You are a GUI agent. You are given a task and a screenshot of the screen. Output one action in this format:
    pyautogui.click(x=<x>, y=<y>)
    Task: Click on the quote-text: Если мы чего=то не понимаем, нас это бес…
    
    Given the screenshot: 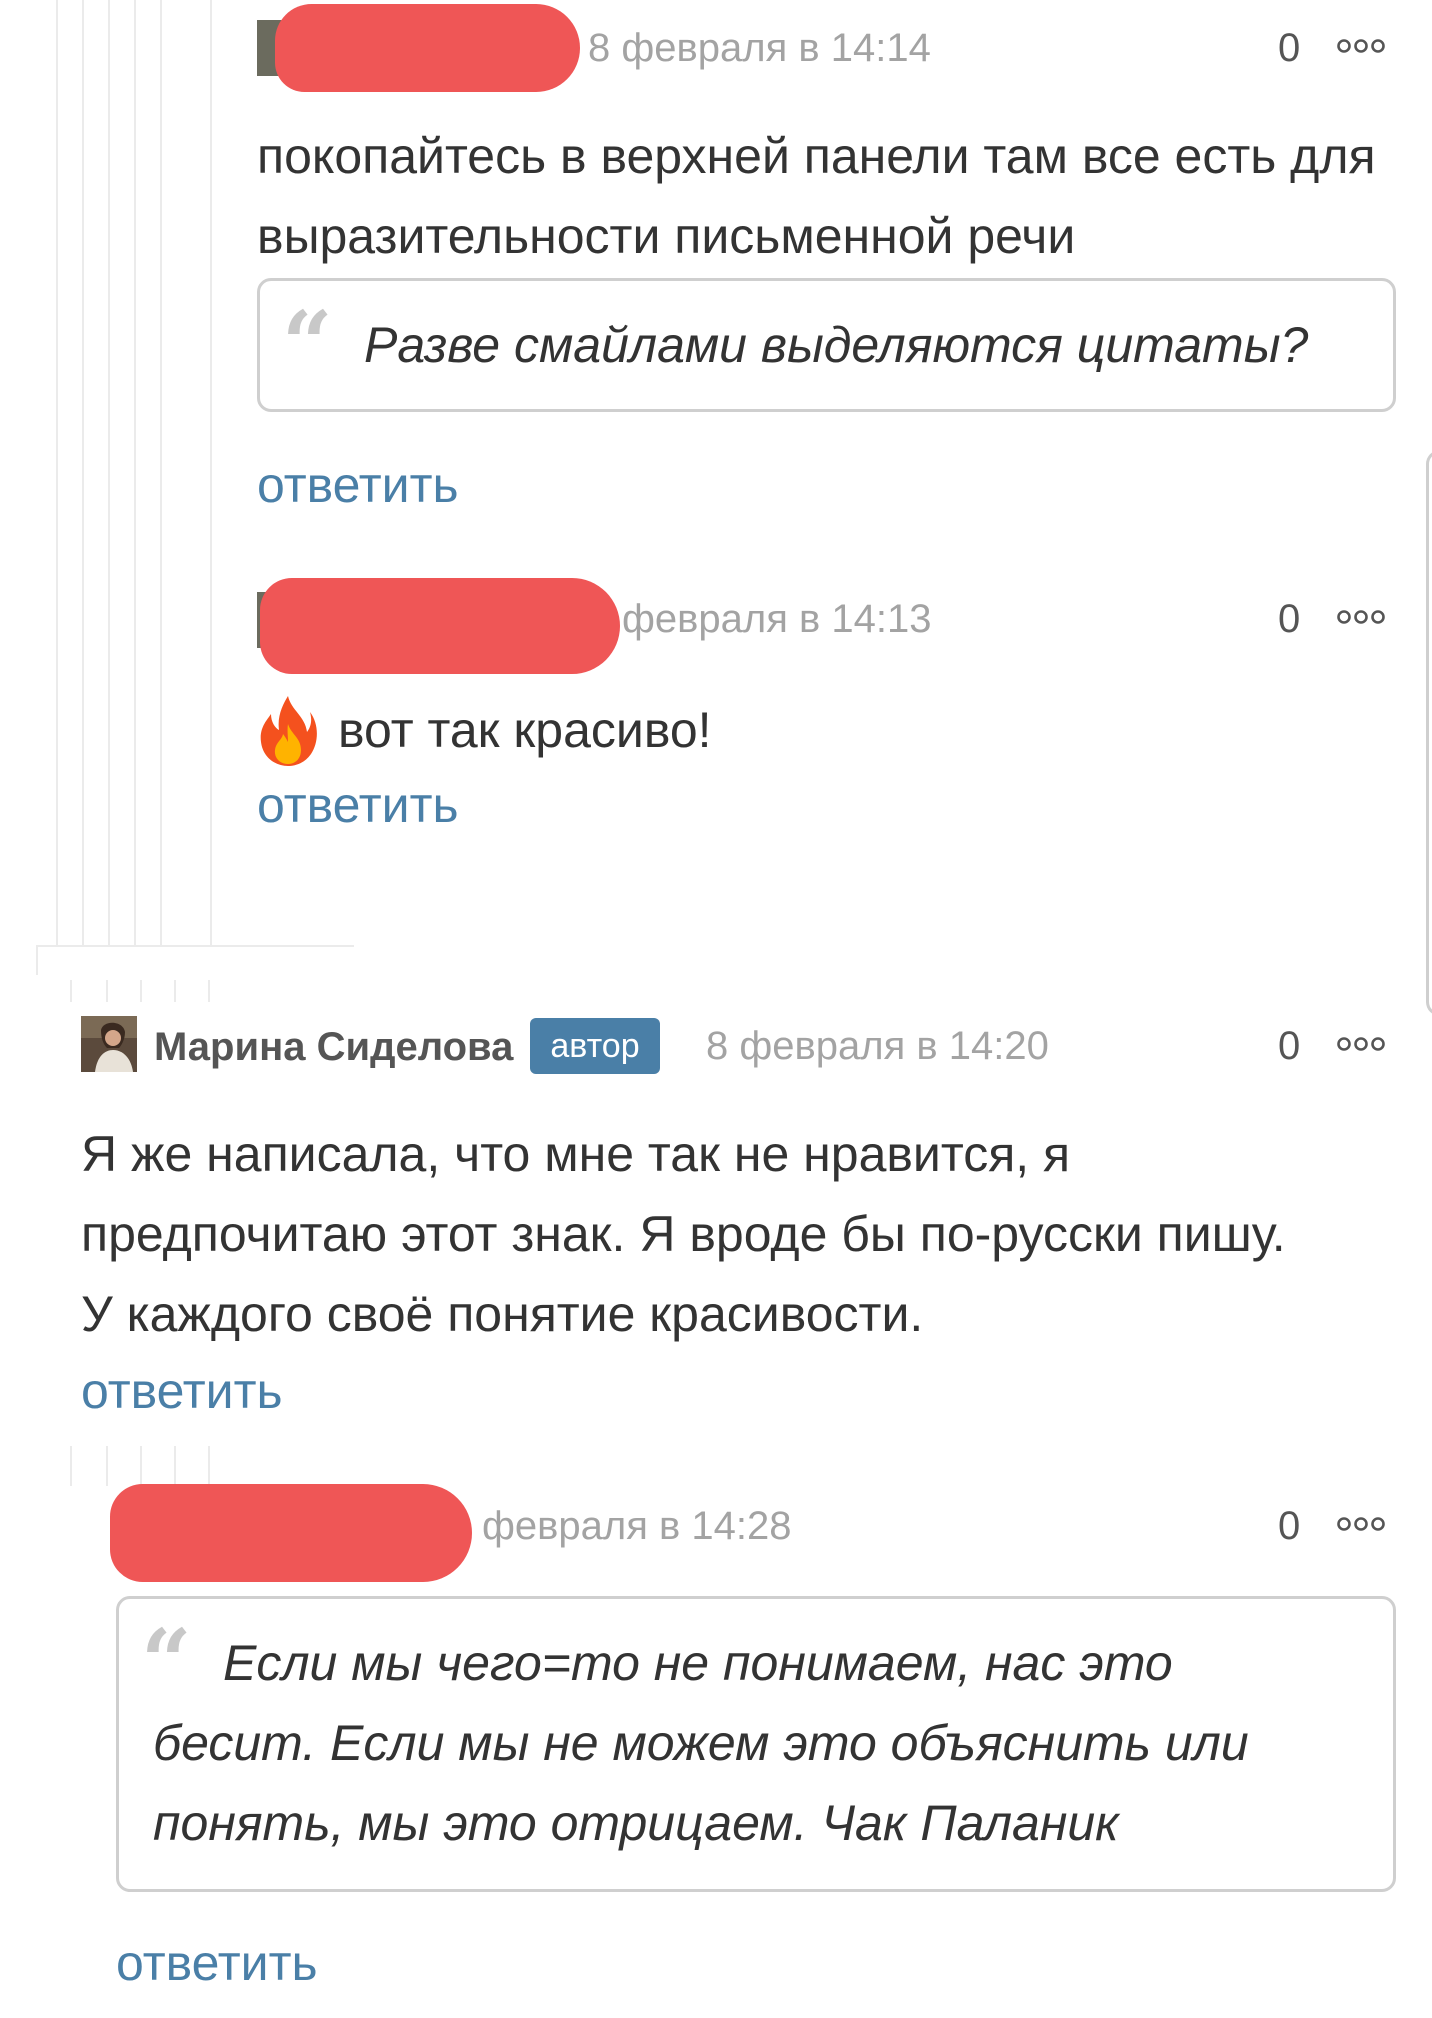 What is the action you would take?
    pyautogui.click(x=701, y=1743)
    